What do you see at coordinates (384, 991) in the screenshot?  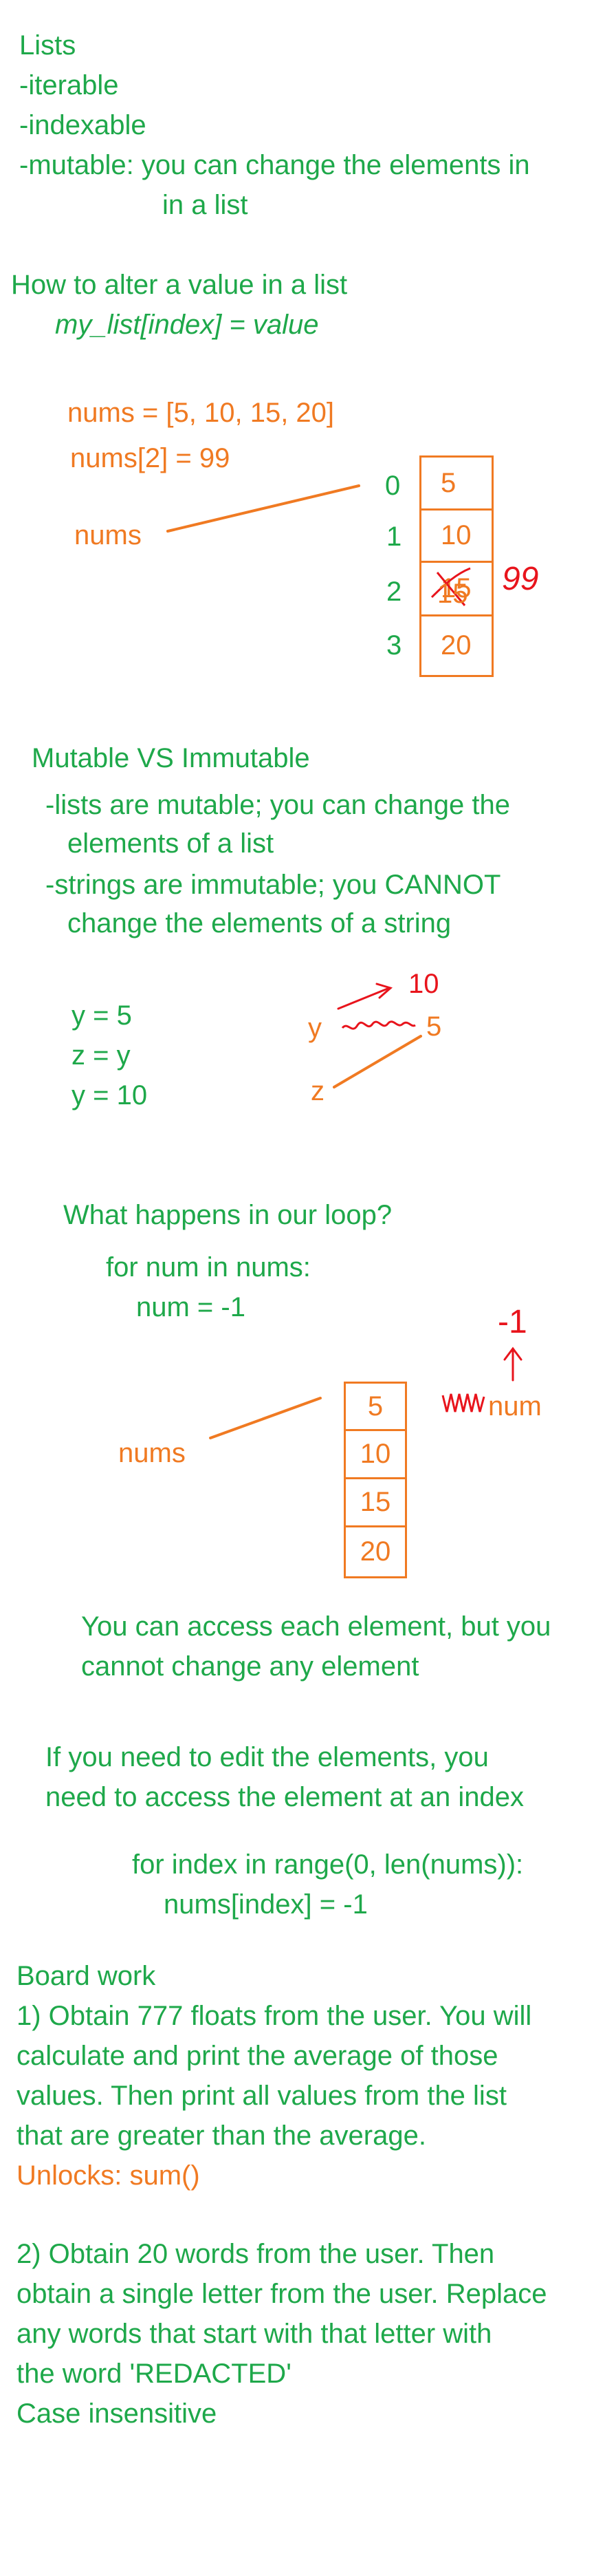 I see `y-to-10-arrowhead` at bounding box center [384, 991].